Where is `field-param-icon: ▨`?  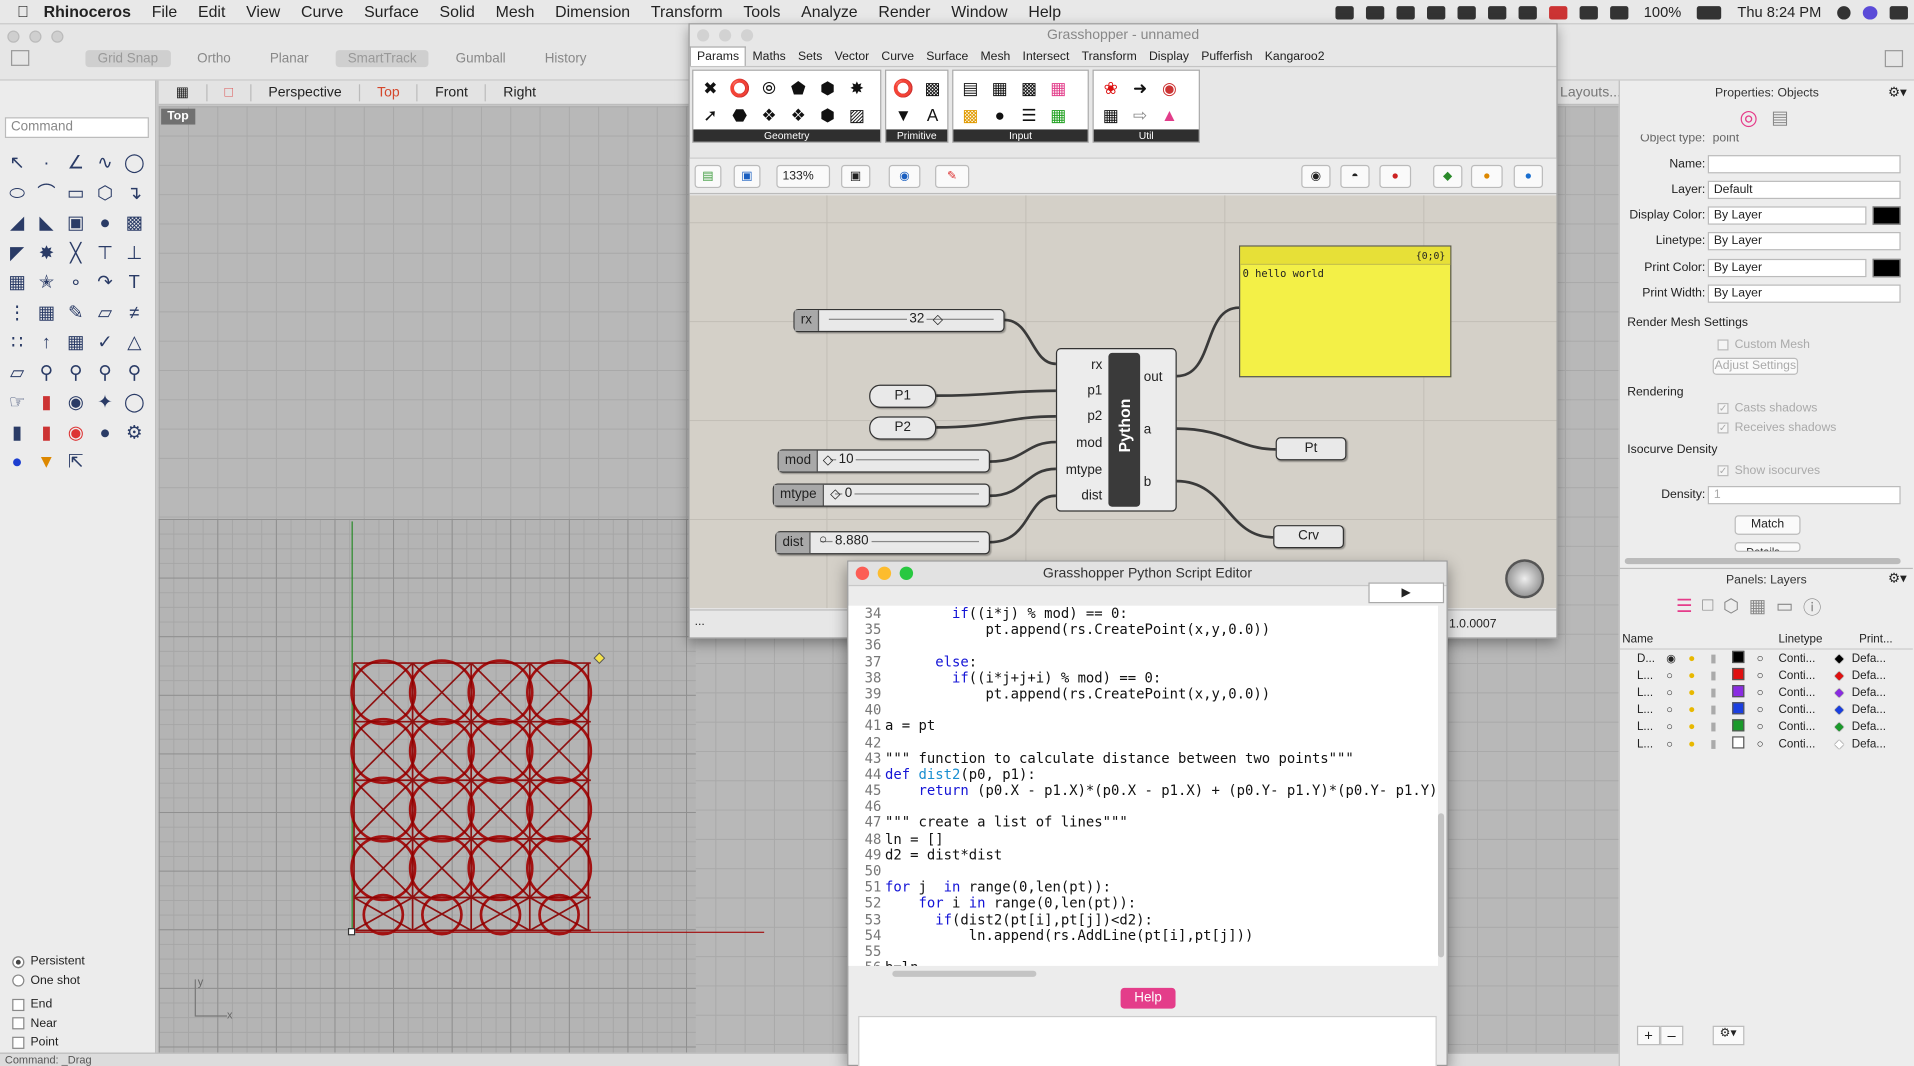 field-param-icon: ▨ is located at coordinates (856, 114).